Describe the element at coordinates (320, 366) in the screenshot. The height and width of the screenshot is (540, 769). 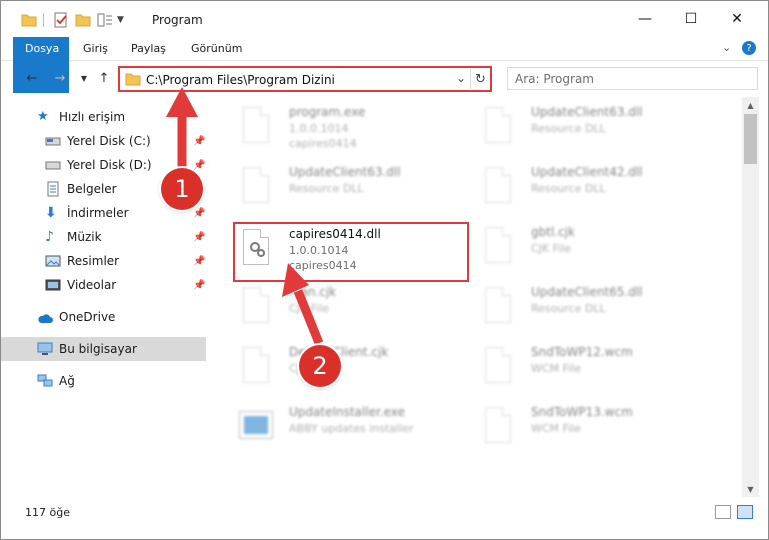
I see `step-badge-2: 2` at that location.